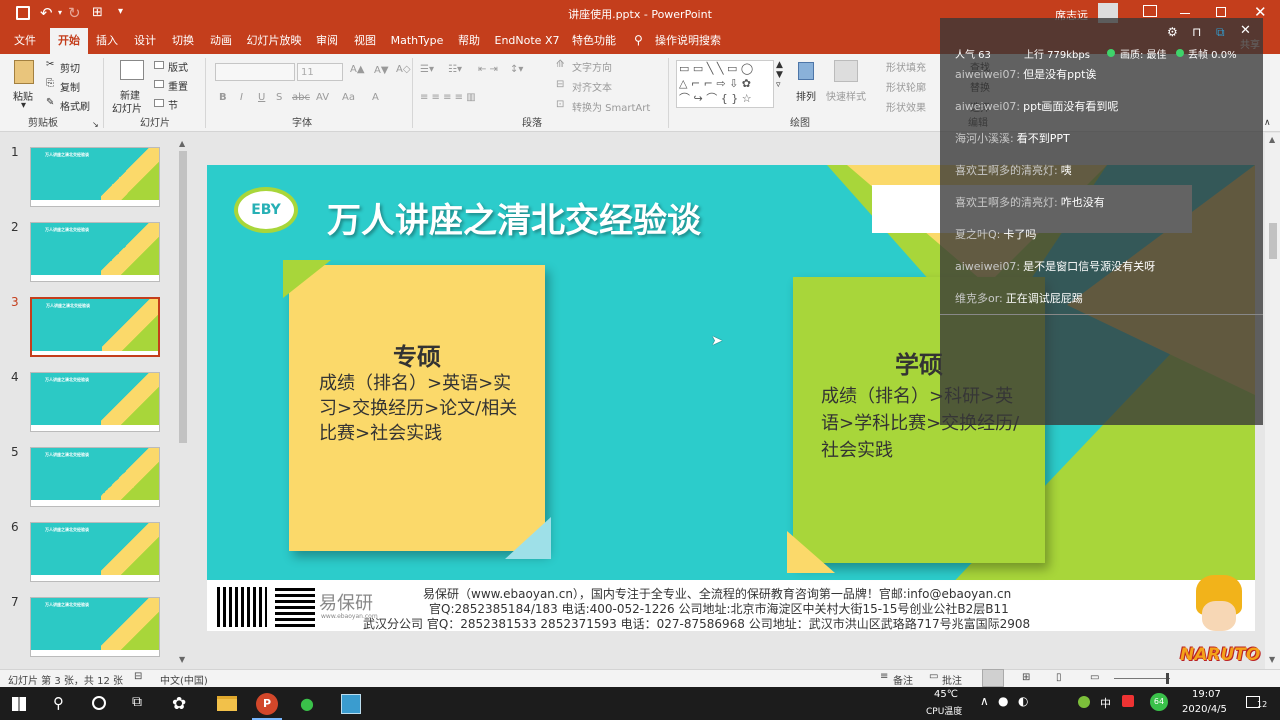 This screenshot has width=1280, height=720. What do you see at coordinates (381, 70) in the screenshot?
I see `shrink-font-button: A▼` at bounding box center [381, 70].